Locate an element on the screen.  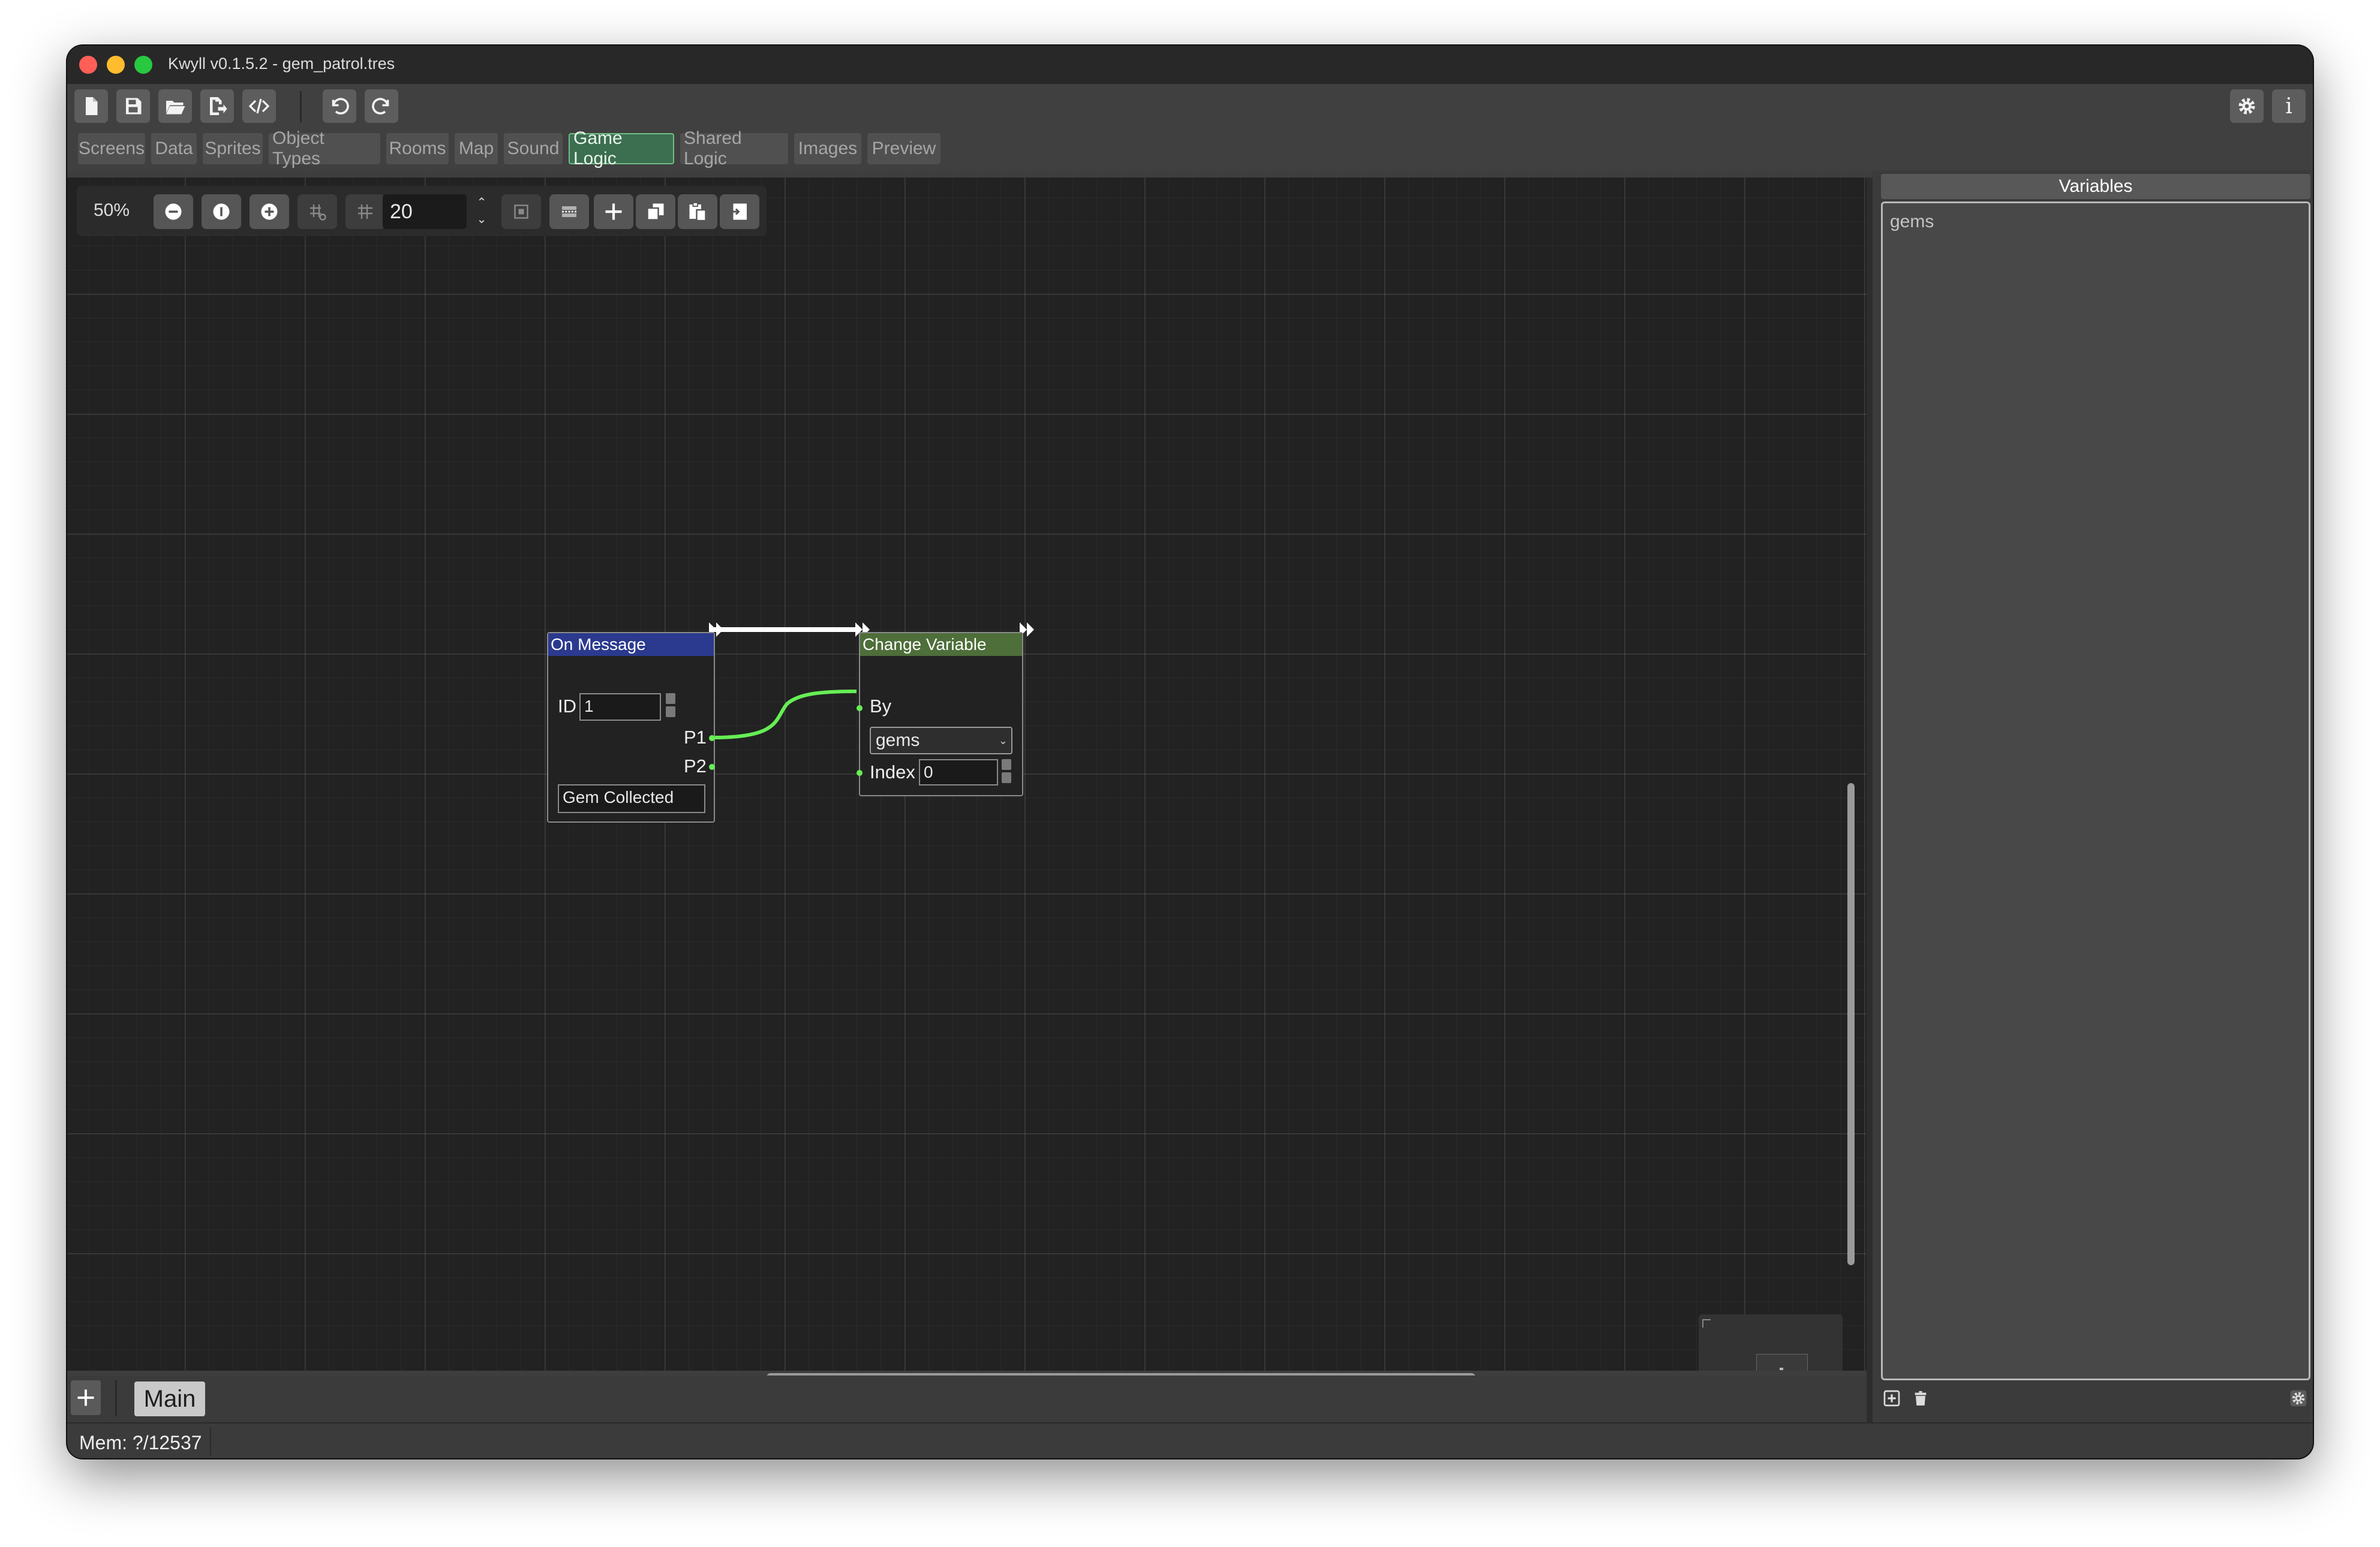
data-connection is located at coordinates (785, 715).